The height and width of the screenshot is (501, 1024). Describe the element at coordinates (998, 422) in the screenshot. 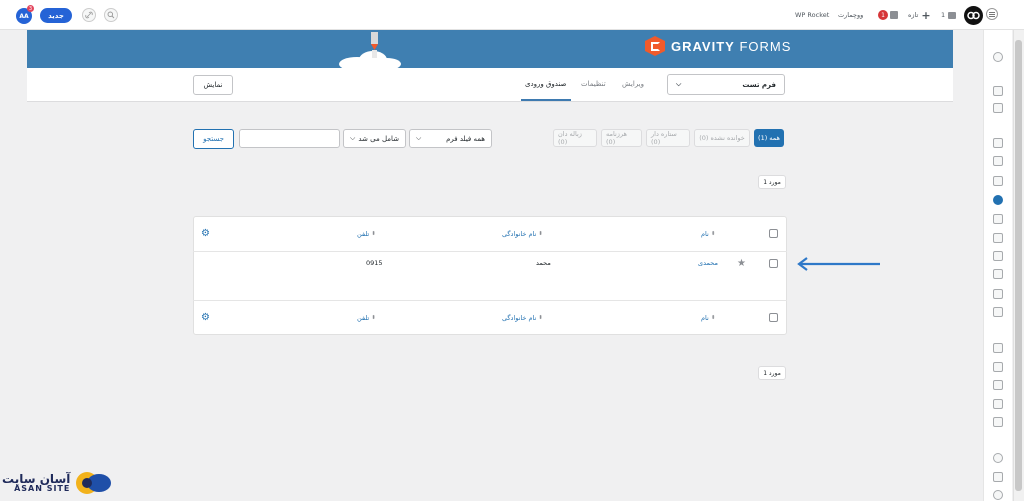

I see `megaphone-icon` at that location.